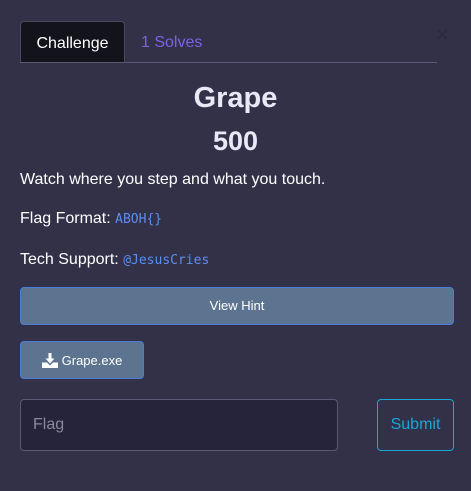  Describe the element at coordinates (228, 42) in the screenshot. I see `tab-bar: Challenge 1 Solves` at that location.